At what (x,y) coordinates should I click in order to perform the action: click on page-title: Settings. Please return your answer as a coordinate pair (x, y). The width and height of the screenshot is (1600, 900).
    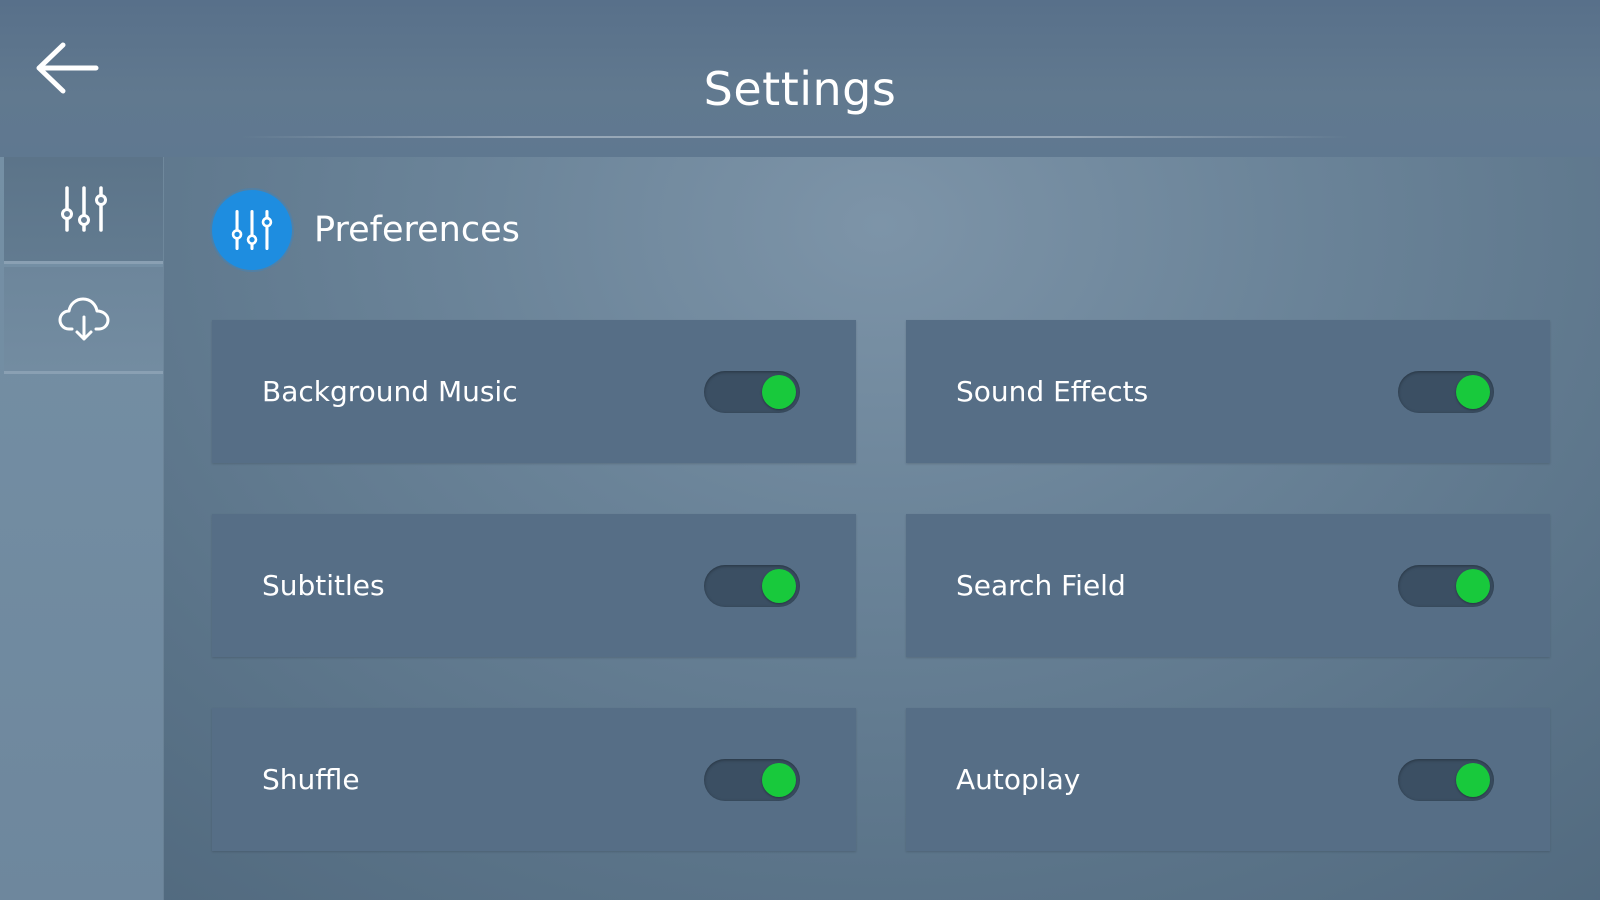
    Looking at the image, I should click on (800, 89).